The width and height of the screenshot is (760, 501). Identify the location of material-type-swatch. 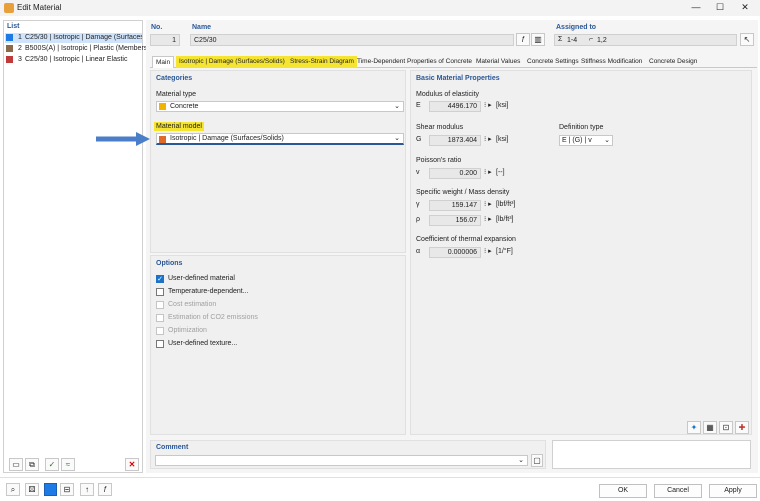
(162, 106).